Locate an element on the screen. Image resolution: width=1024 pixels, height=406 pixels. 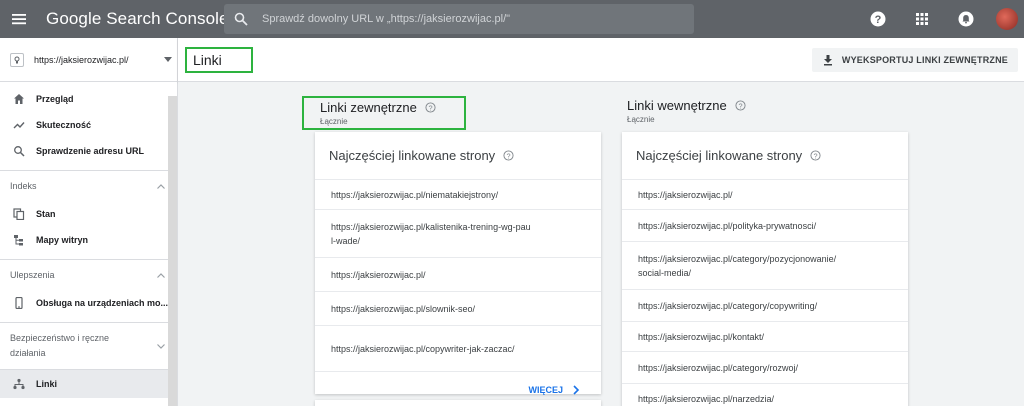
url-inspection-search is located at coordinates (459, 19).